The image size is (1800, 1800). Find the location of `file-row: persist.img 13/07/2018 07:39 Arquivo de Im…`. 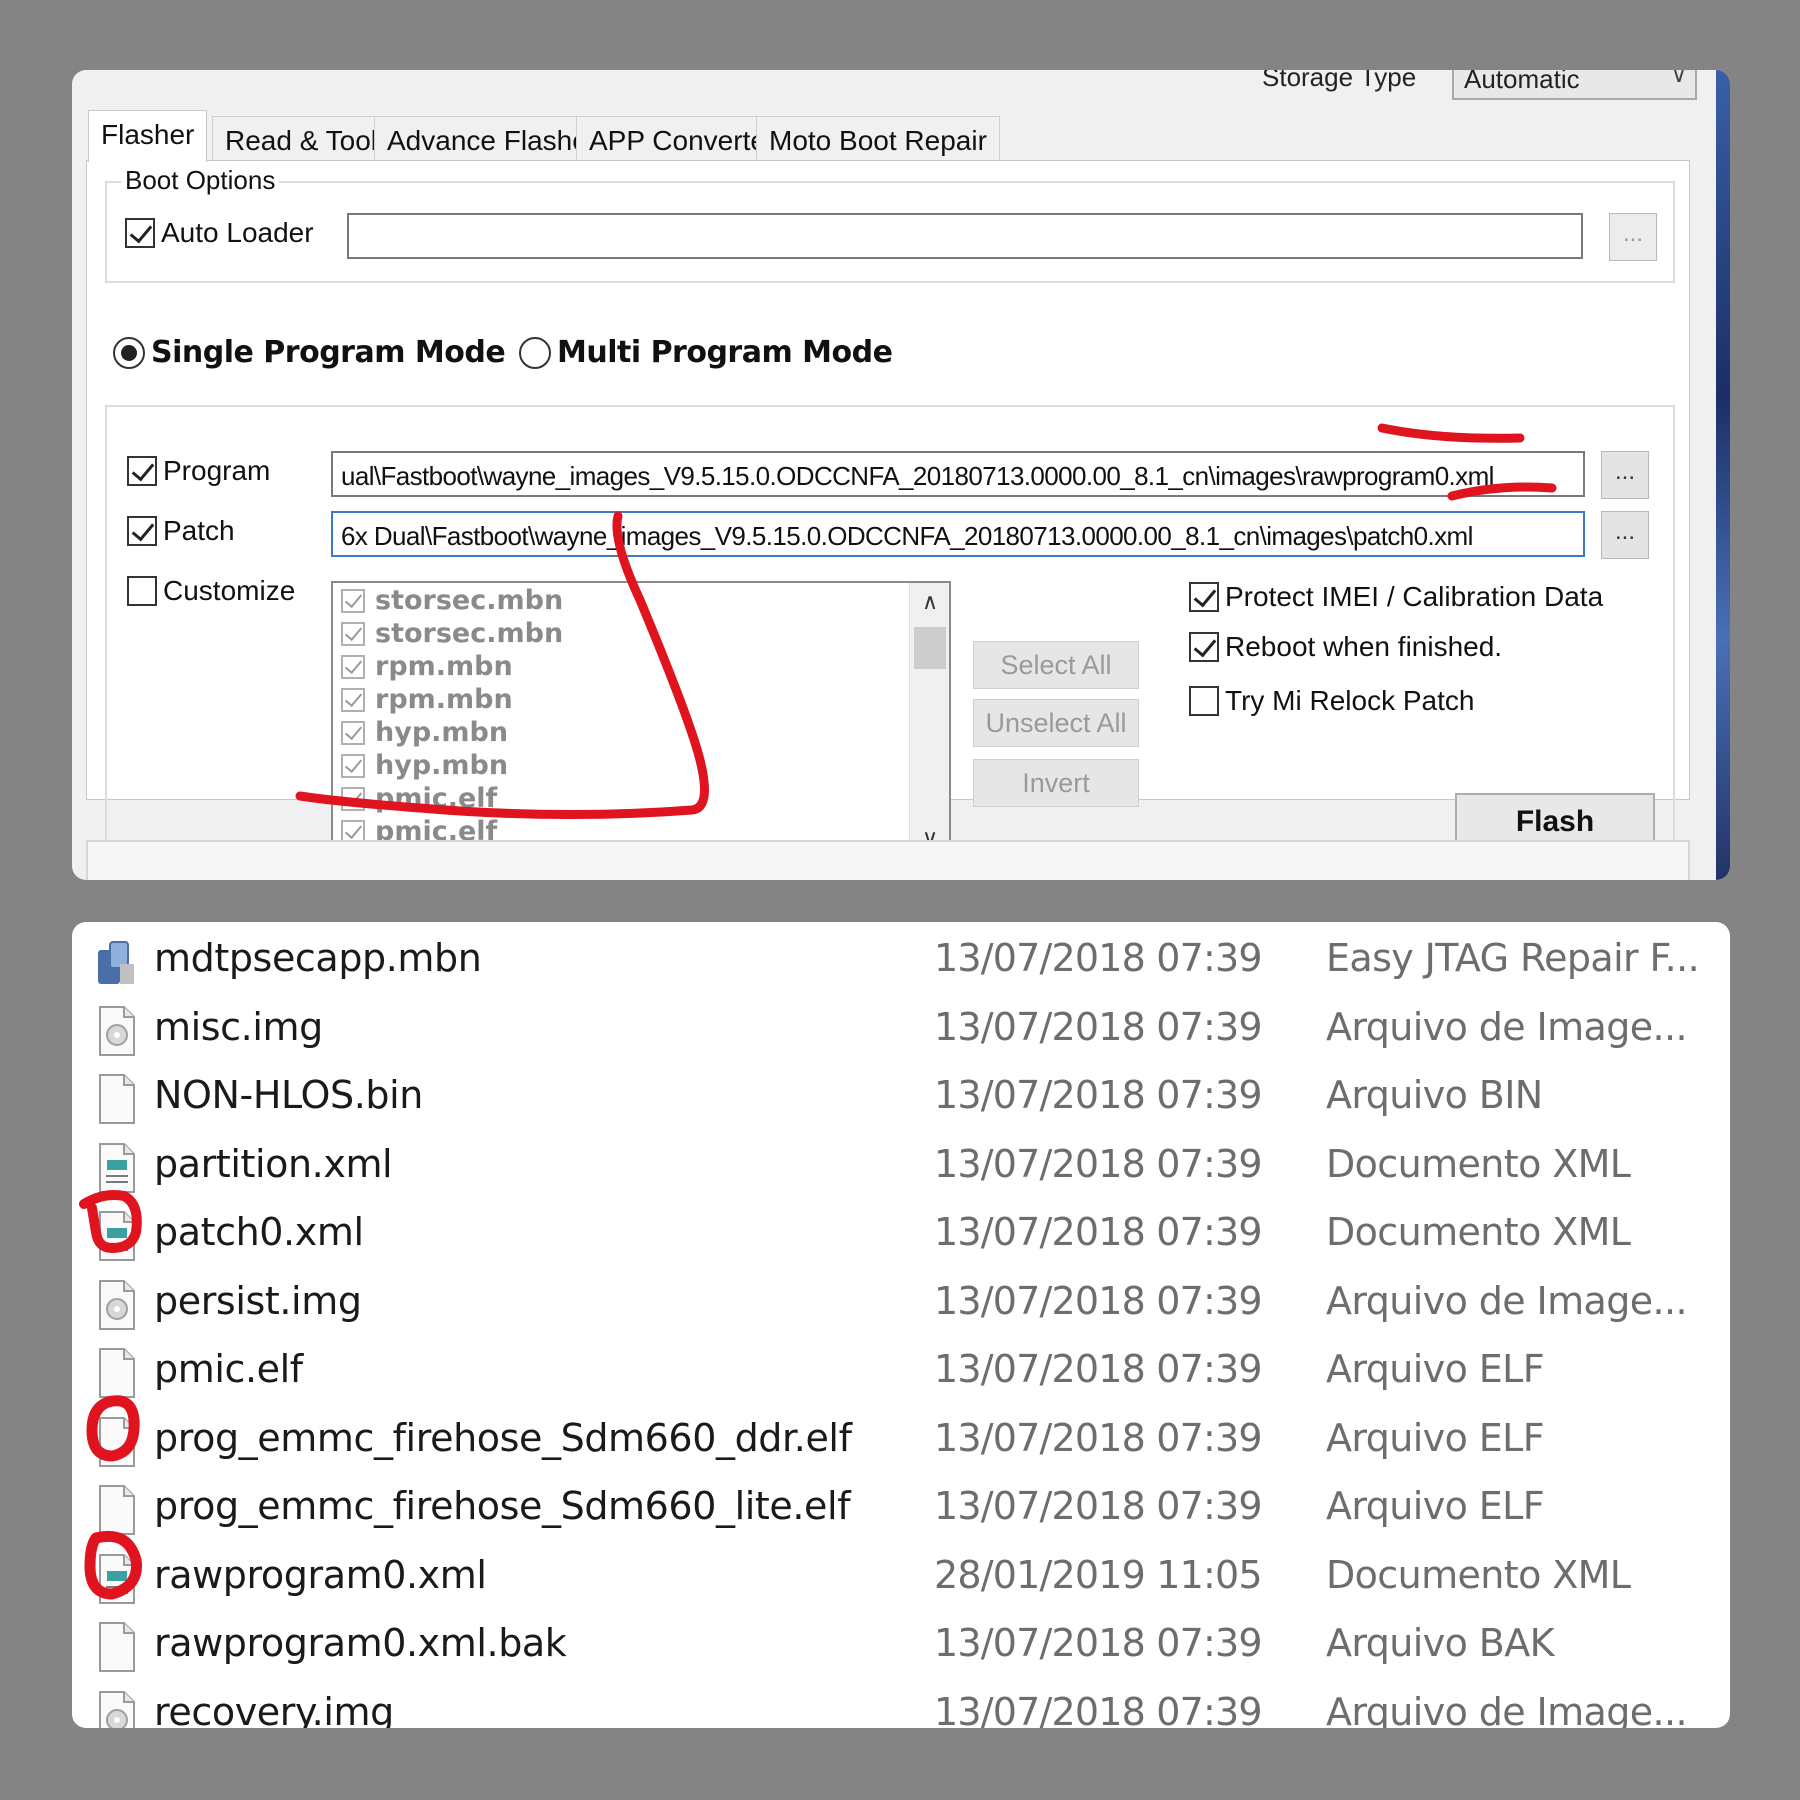

file-row: persist.img 13/07/2018 07:39 Arquivo de Im… is located at coordinates (901, 1303).